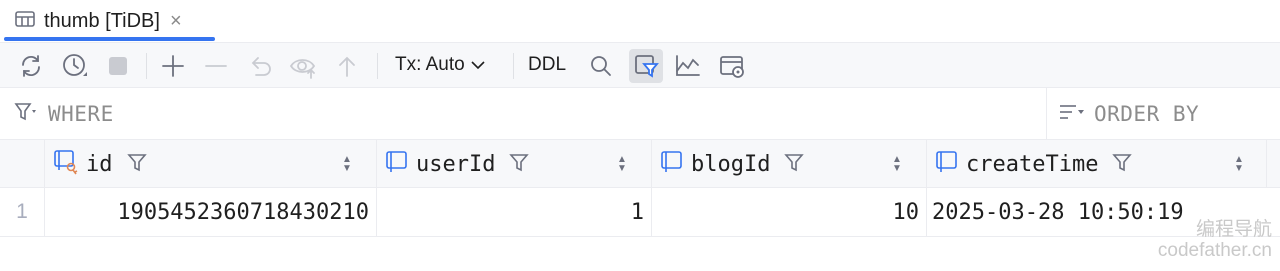  What do you see at coordinates (102, 20) in the screenshot?
I see `tab-title: thumb [TiDB]` at bounding box center [102, 20].